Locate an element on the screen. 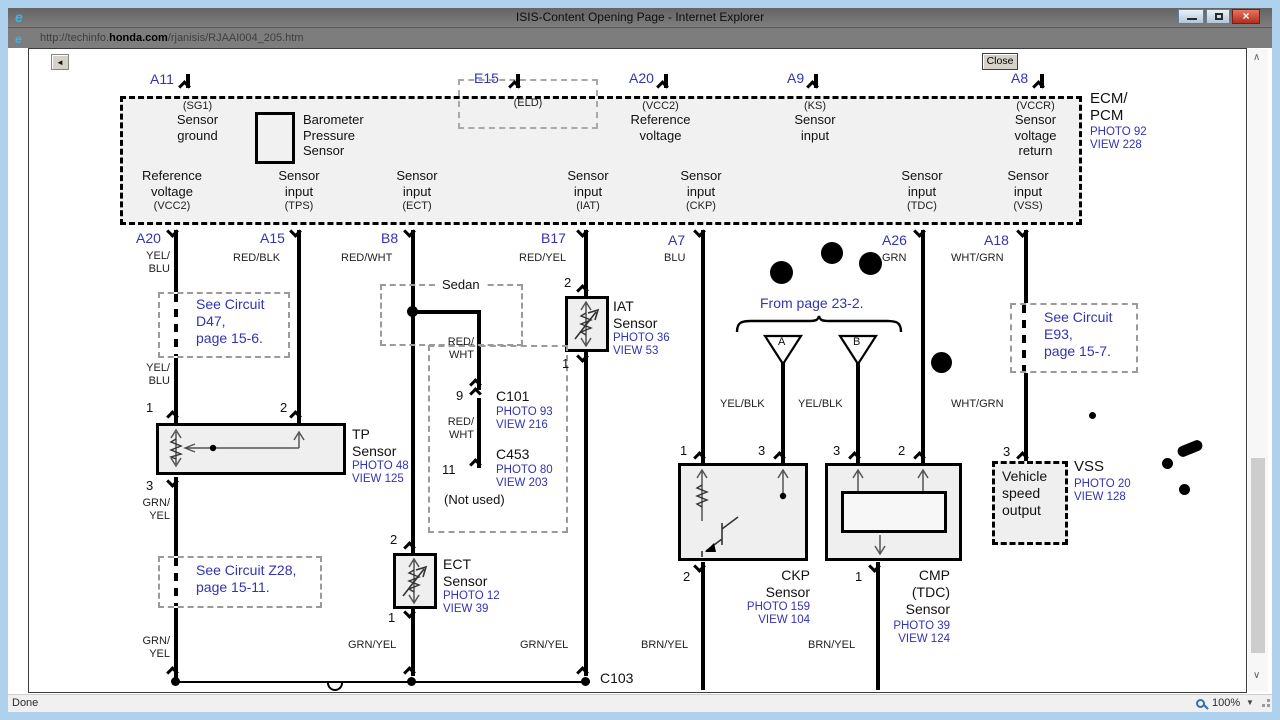 The height and width of the screenshot is (720, 1280). cmp-pin3: 3 is located at coordinates (837, 450).